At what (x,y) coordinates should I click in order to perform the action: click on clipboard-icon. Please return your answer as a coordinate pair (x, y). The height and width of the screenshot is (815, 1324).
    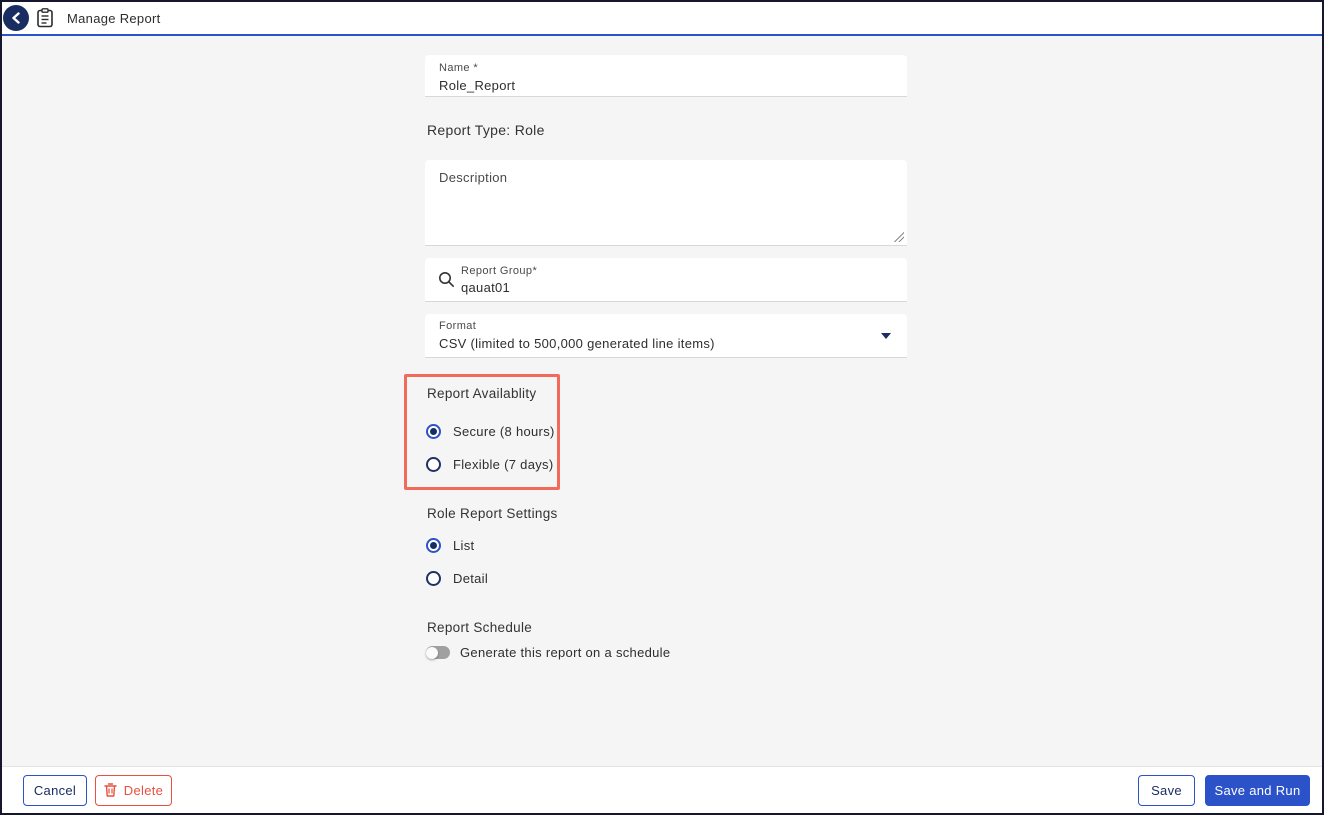
    Looking at the image, I should click on (45, 18).